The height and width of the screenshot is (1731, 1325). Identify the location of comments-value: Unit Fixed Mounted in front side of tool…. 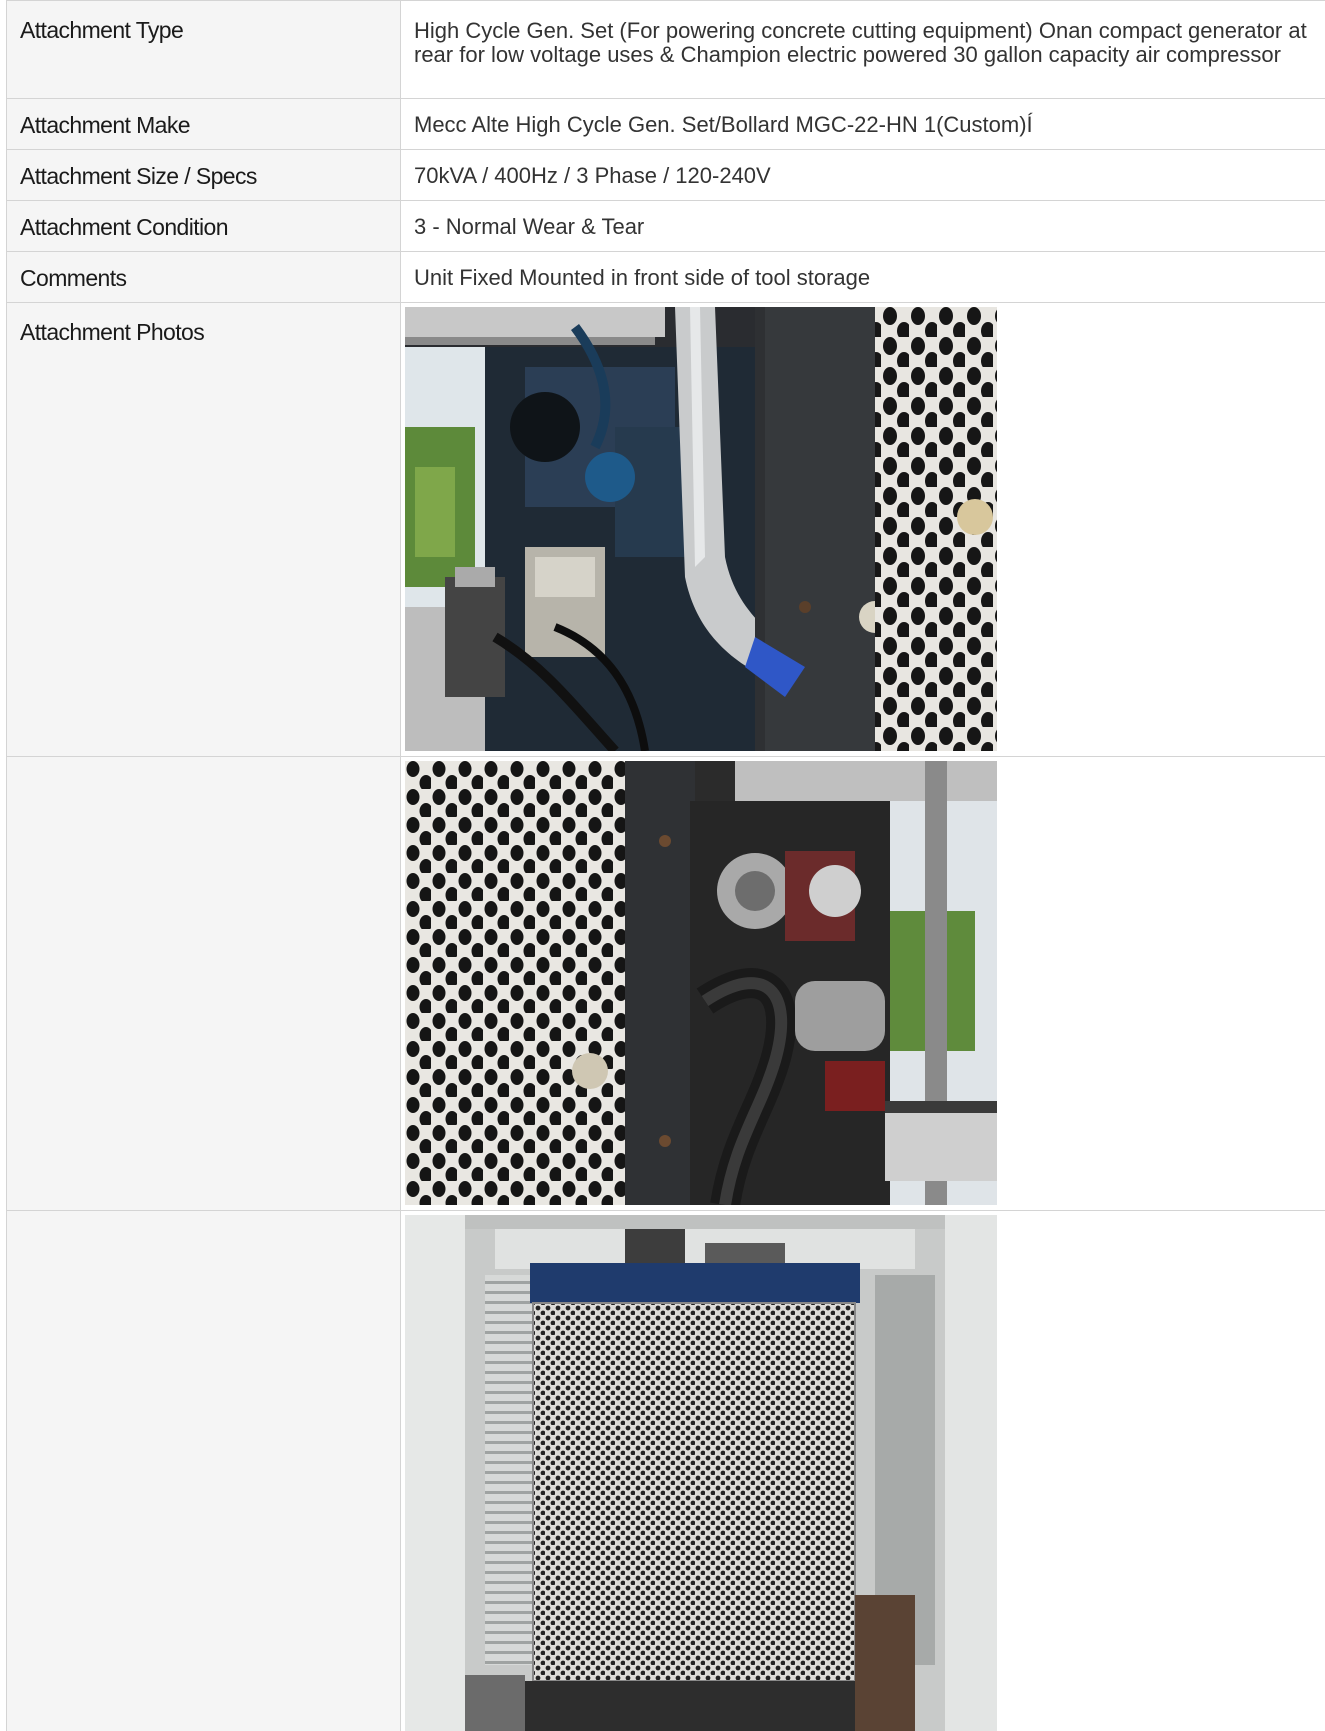
(642, 277).